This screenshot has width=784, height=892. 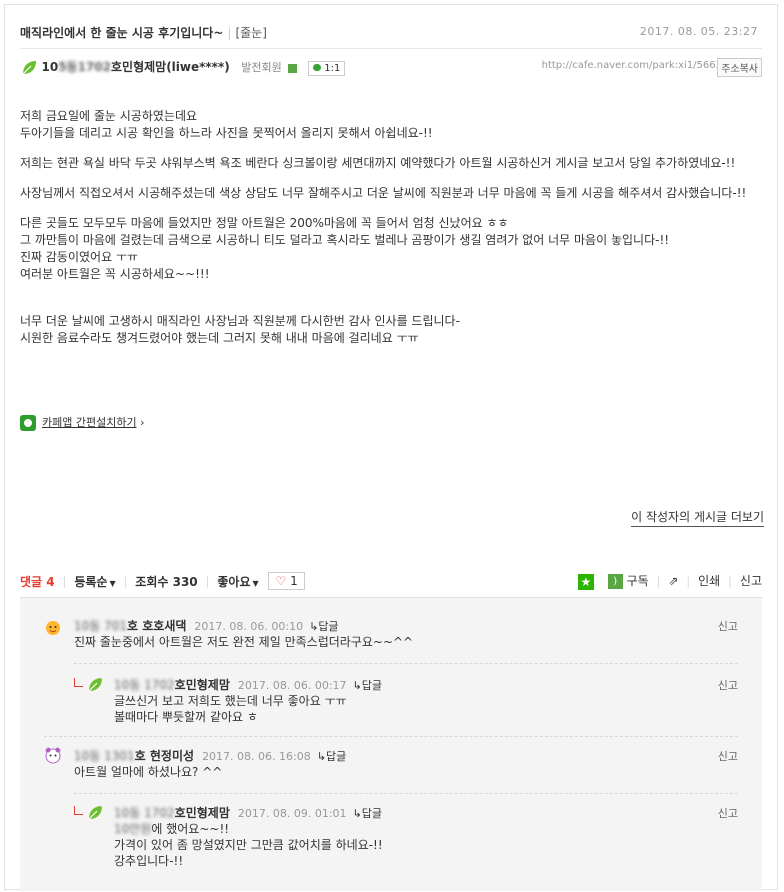 I want to click on commenter-name: 호 현정미성, so click(x=164, y=756).